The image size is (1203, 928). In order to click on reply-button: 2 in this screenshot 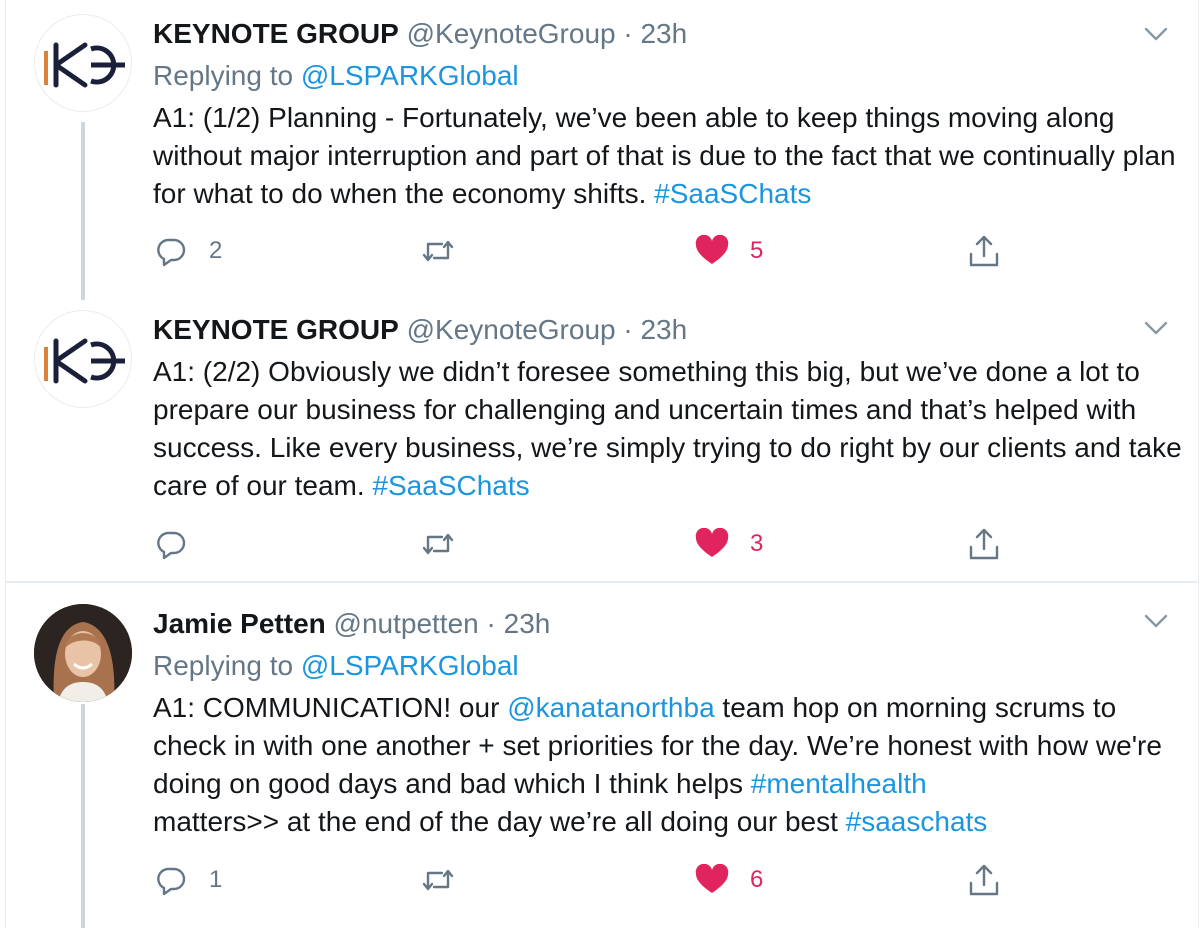, I will do `click(188, 251)`.